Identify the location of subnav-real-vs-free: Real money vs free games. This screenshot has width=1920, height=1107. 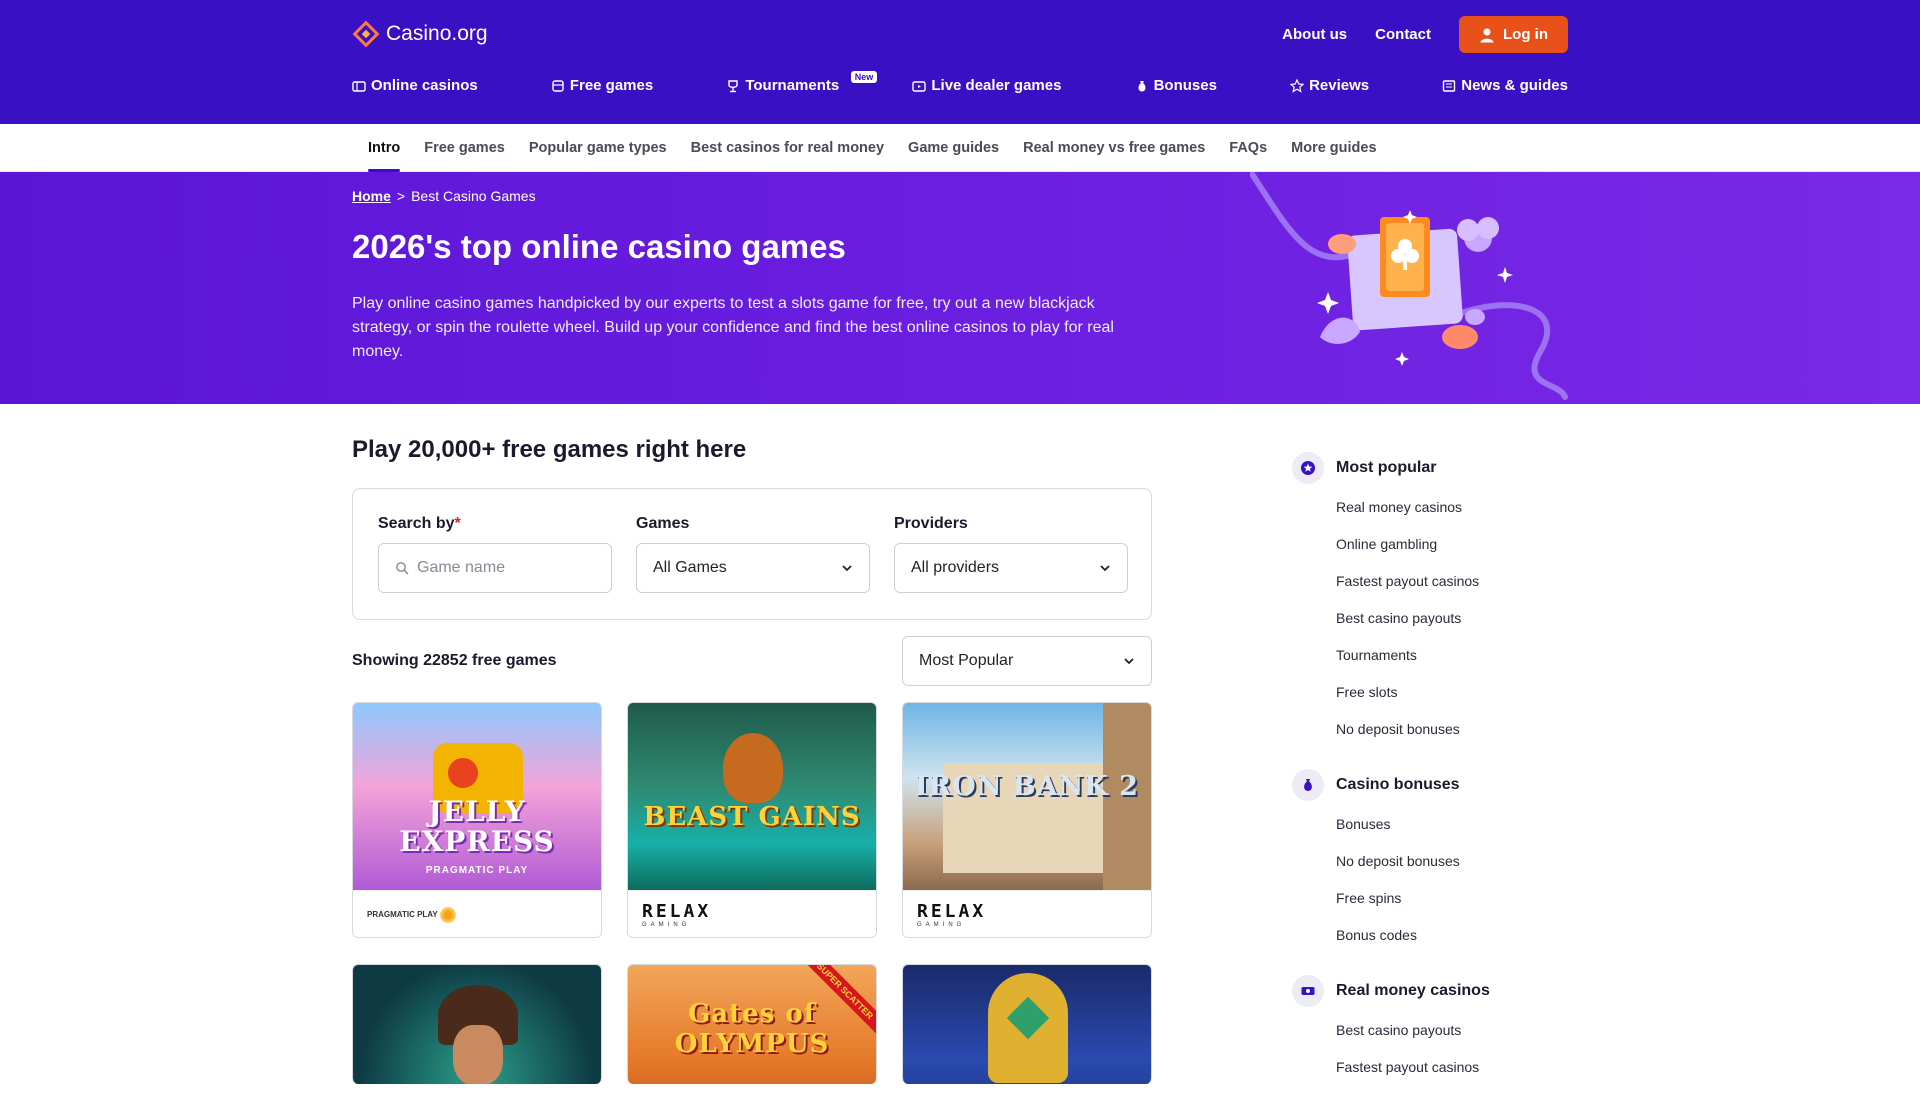
(1114, 148).